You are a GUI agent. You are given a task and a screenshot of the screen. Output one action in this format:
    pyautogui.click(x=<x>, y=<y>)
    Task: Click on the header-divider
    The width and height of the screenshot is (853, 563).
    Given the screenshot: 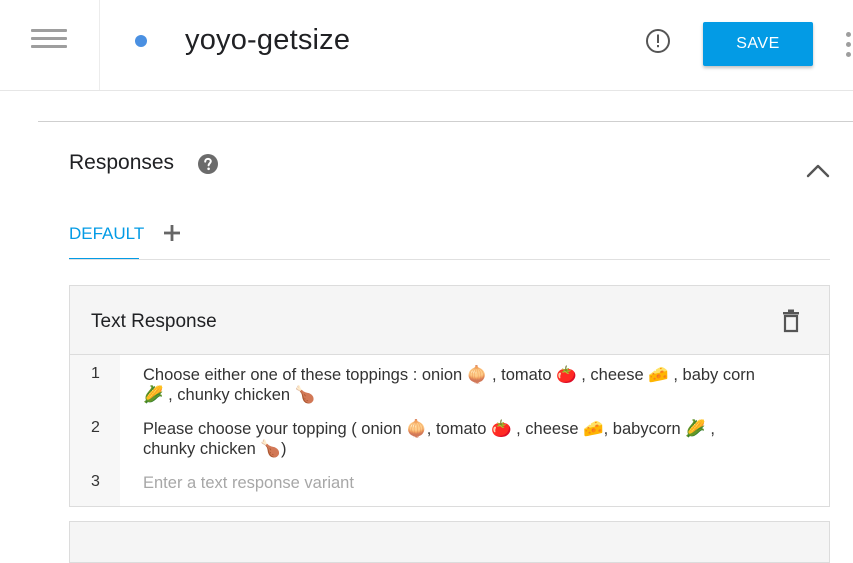 What is the action you would take?
    pyautogui.click(x=99, y=45)
    